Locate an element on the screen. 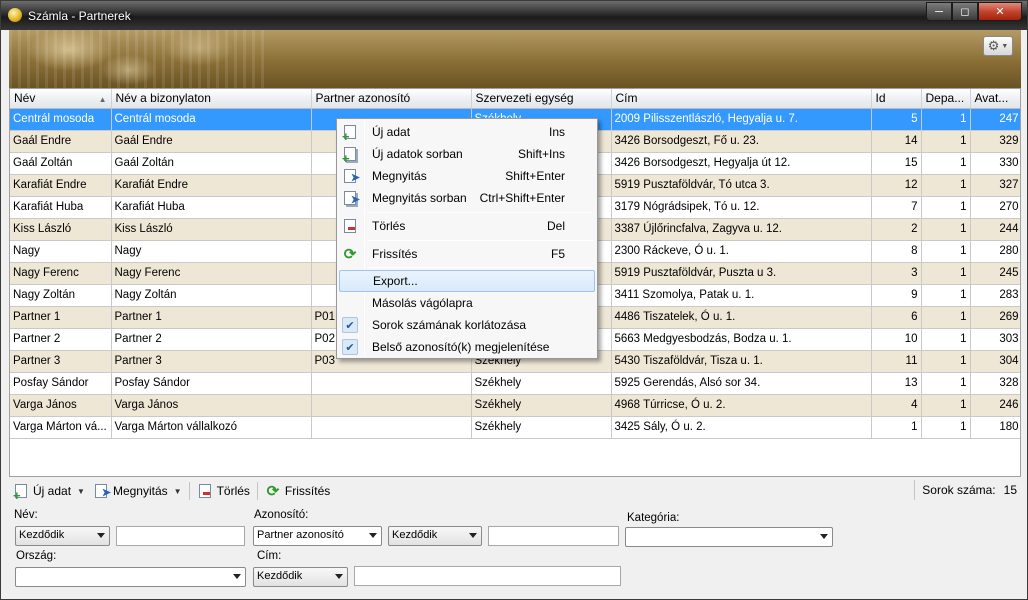 The width and height of the screenshot is (1028, 600). cell-doc-name: Karafiát Endre is located at coordinates (211, 185).